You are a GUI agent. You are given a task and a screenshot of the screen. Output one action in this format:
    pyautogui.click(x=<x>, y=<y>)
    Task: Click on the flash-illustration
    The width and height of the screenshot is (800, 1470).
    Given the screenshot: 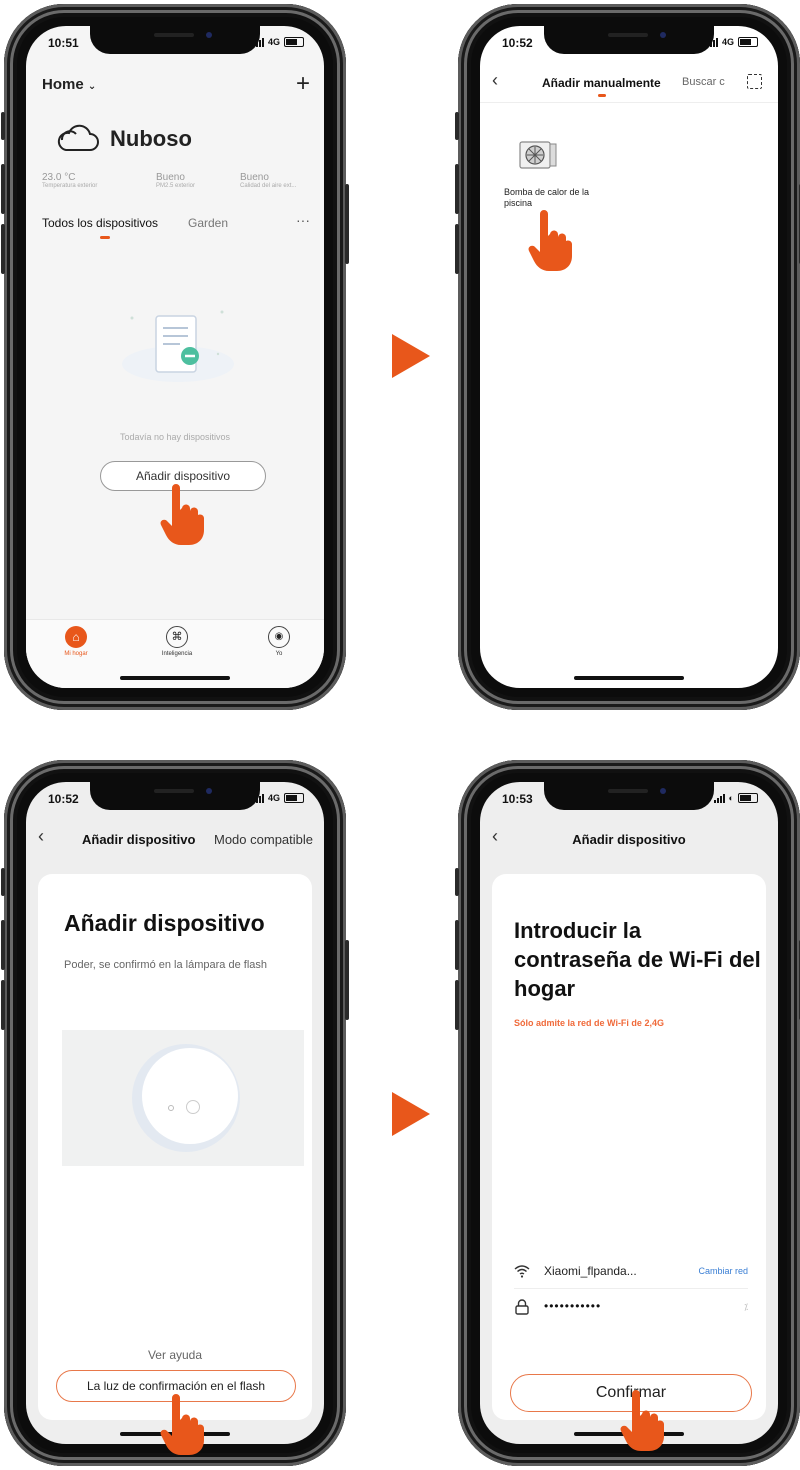 What is the action you would take?
    pyautogui.click(x=183, y=1098)
    